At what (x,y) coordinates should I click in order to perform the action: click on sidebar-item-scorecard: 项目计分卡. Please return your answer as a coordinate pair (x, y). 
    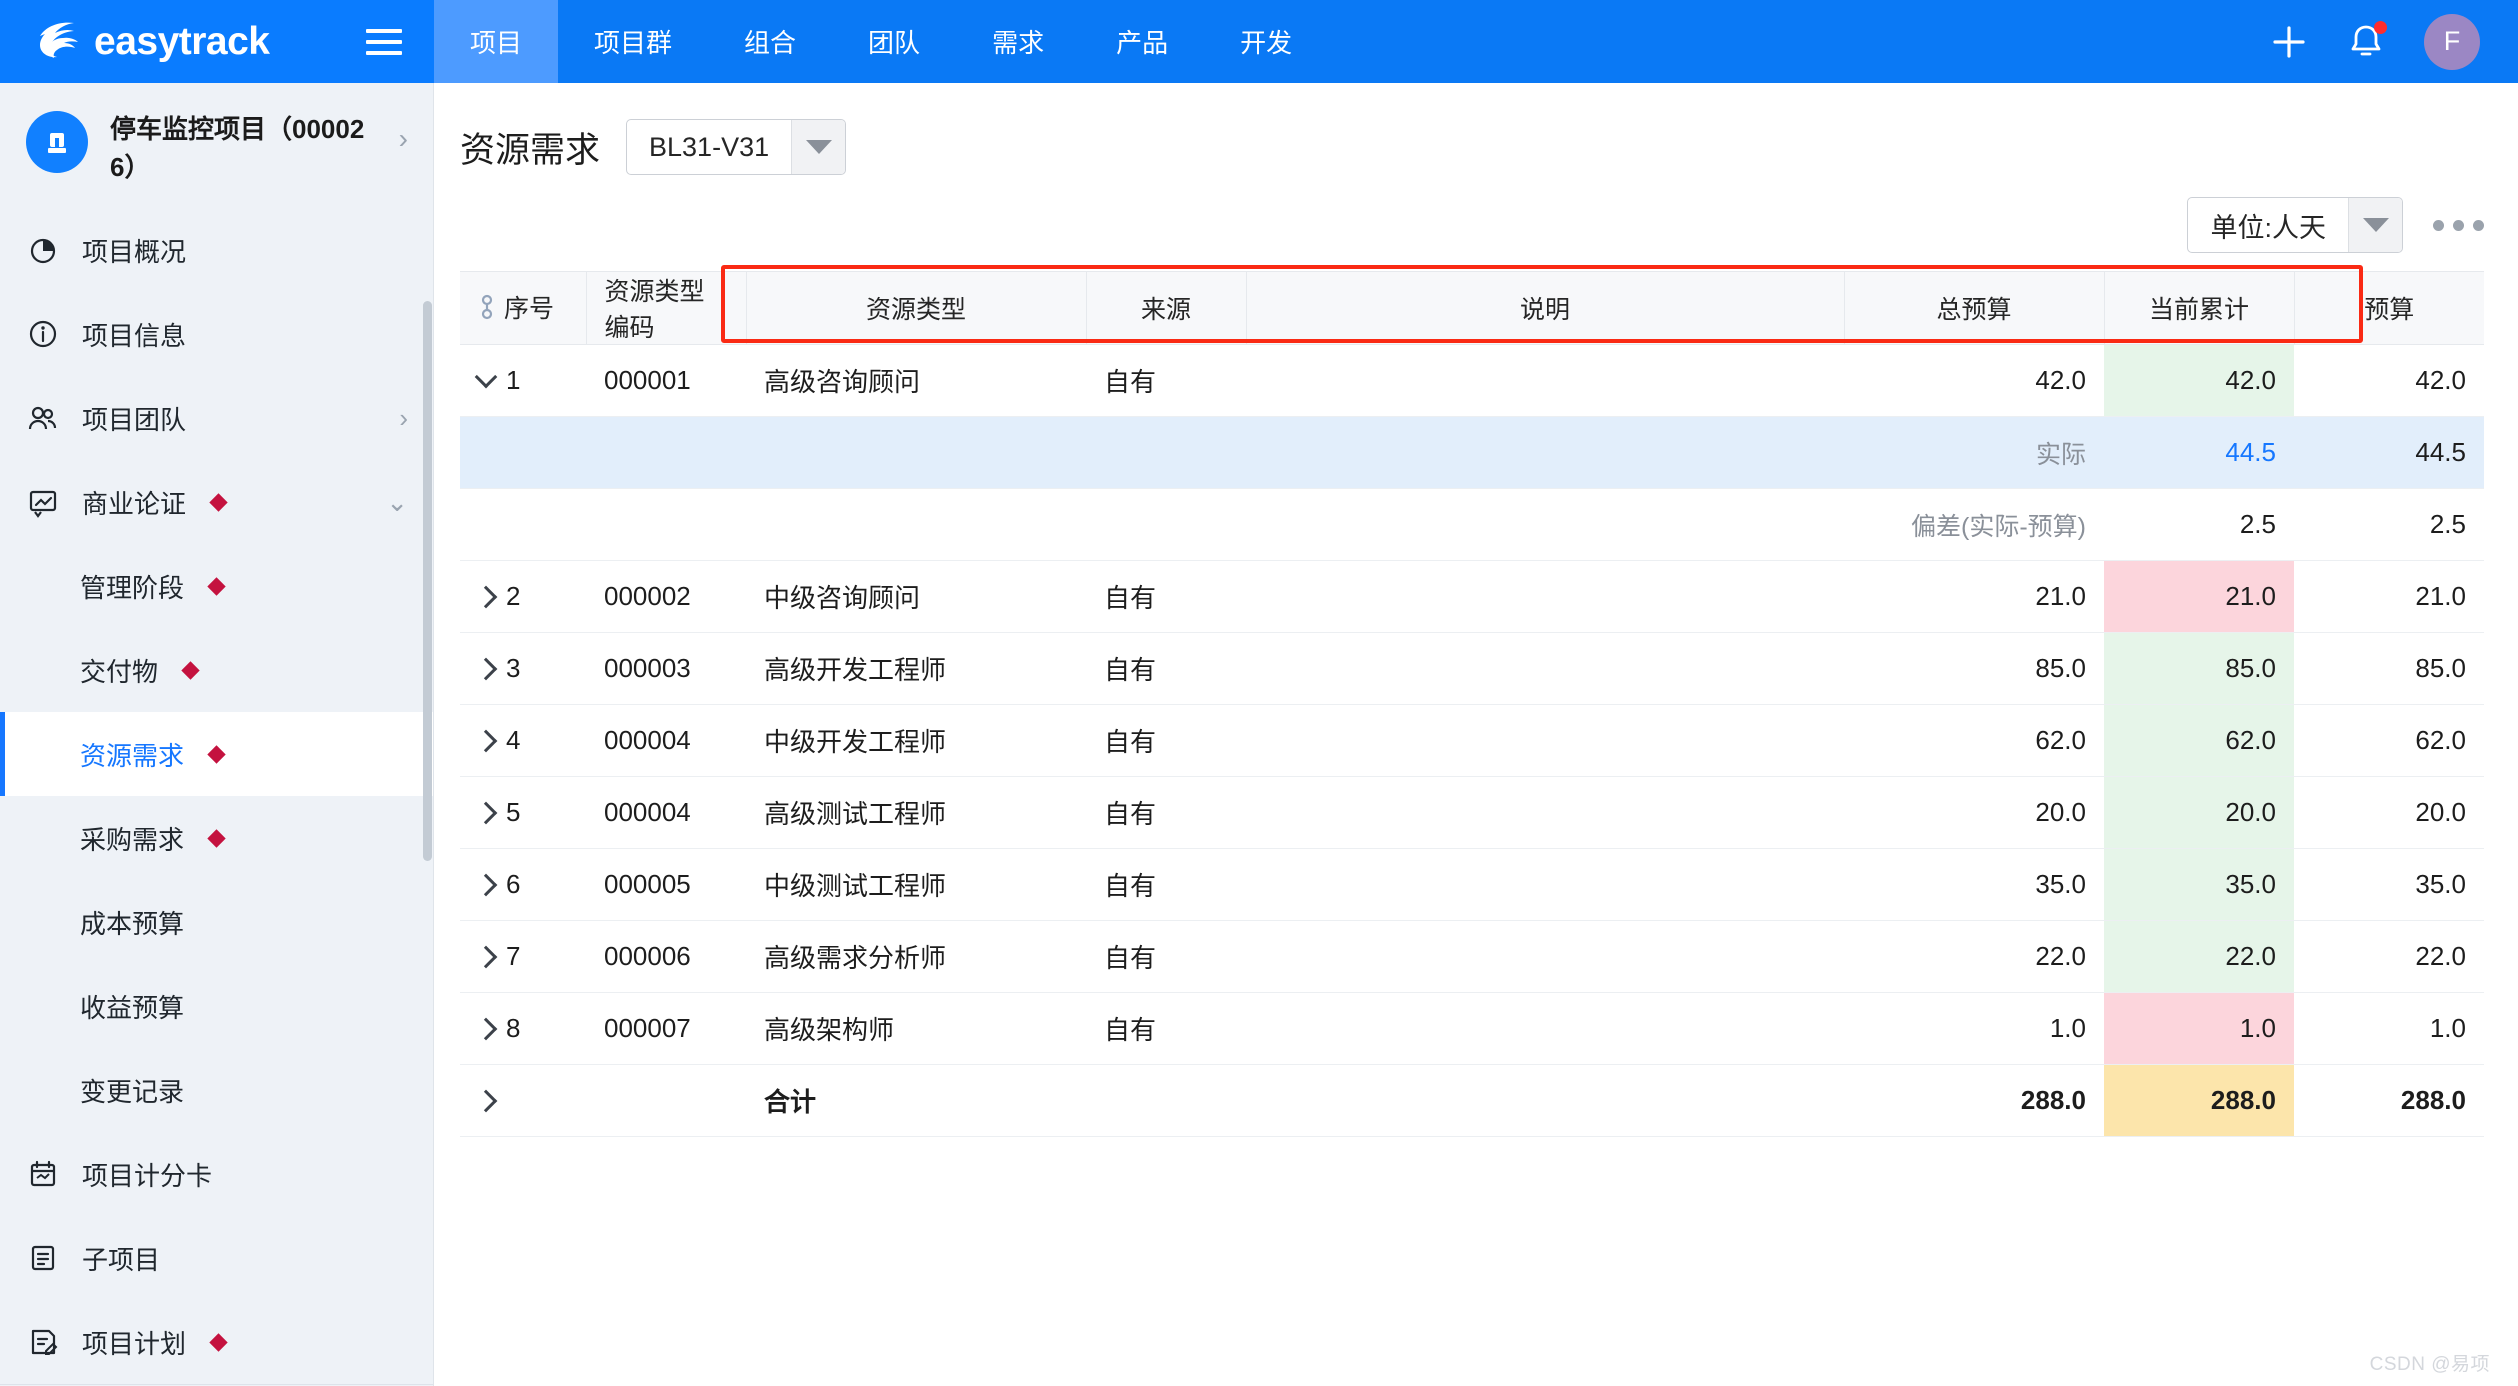
    Looking at the image, I should click on (217, 1174).